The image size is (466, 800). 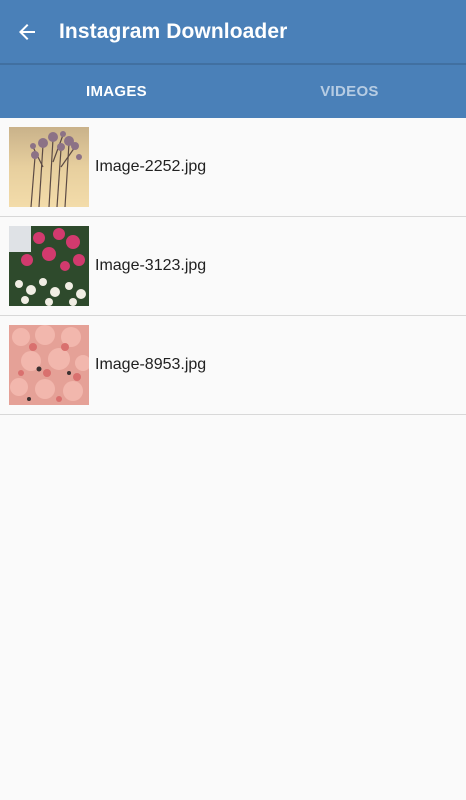 I want to click on tab-bar: IMAGES VIDEOS, so click(x=233, y=91).